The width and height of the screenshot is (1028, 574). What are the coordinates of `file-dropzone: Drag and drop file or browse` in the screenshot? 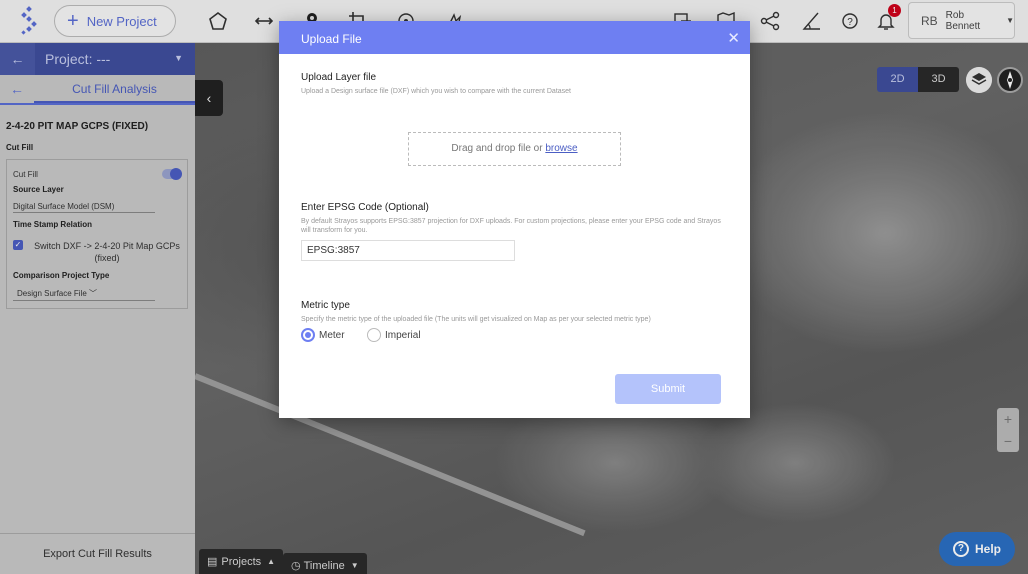 It's located at (514, 149).